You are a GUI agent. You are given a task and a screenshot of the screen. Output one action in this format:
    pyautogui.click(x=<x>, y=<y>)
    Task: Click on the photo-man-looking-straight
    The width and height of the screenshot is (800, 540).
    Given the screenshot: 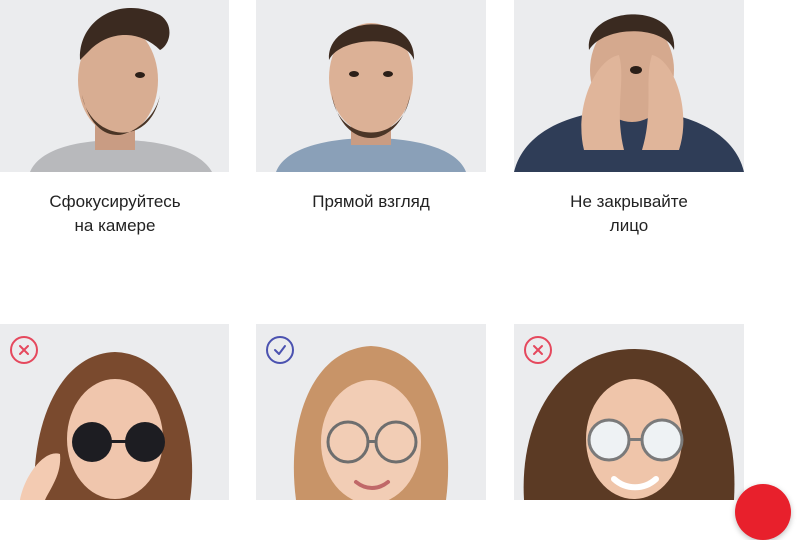 What is the action you would take?
    pyautogui.click(x=371, y=86)
    